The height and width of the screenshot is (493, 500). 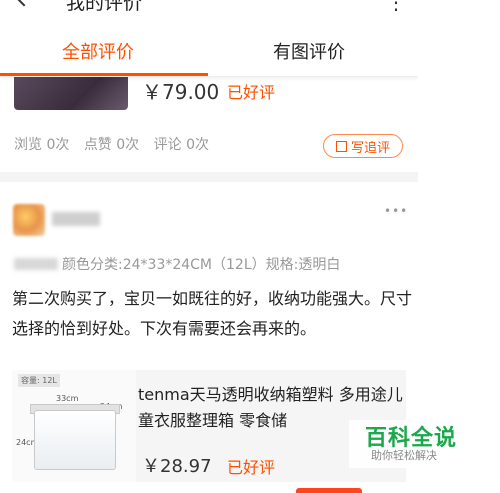 What do you see at coordinates (76, 219) in the screenshot?
I see `username-blurred` at bounding box center [76, 219].